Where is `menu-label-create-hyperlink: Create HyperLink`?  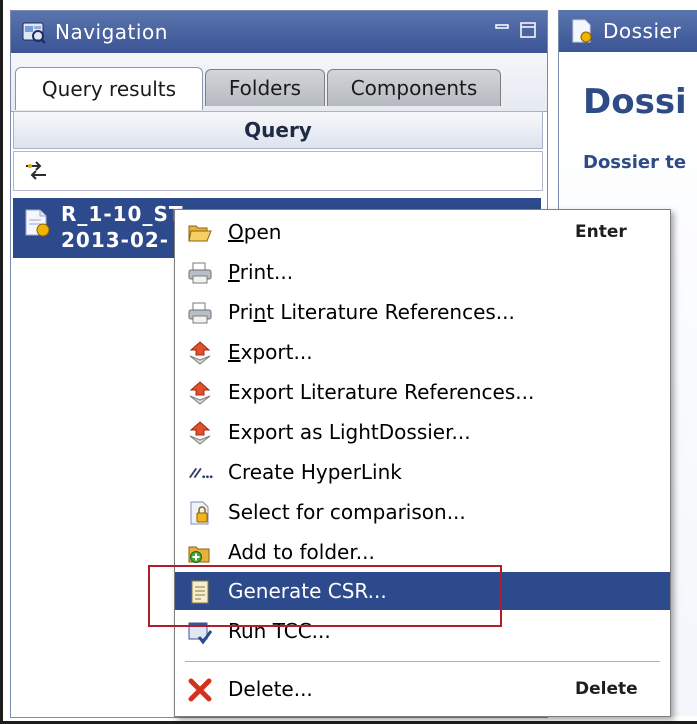
menu-label-create-hyperlink: Create HyperLink is located at coordinates (315, 472).